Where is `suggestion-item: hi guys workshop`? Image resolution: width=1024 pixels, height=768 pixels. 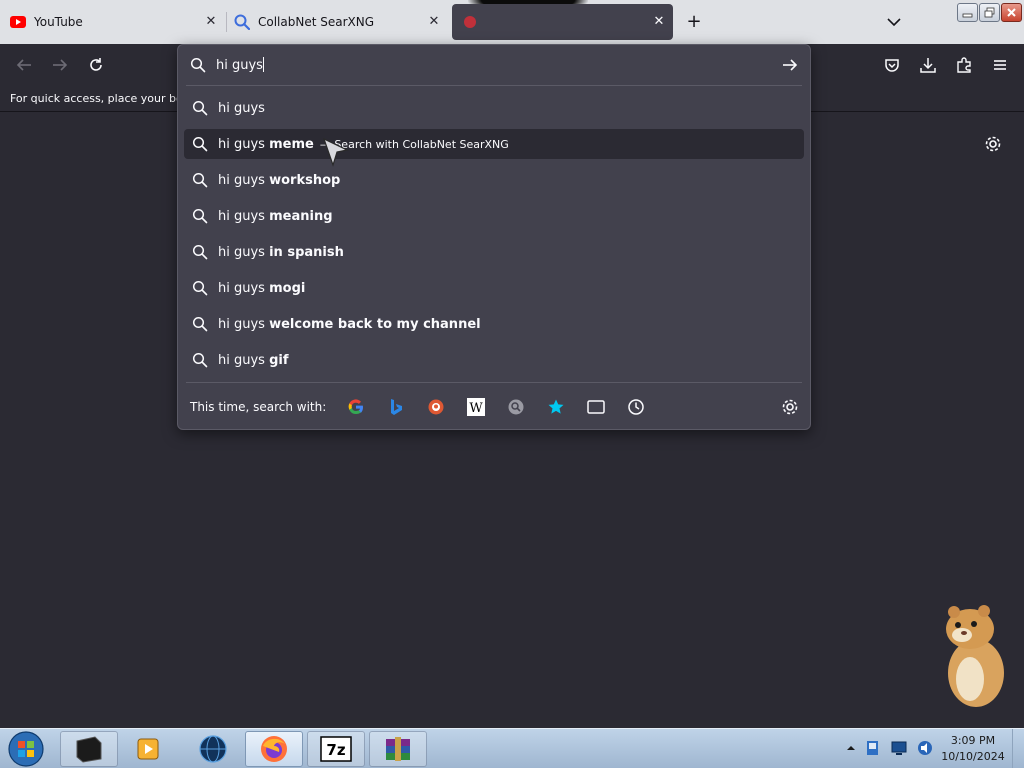
suggestion-item: hi guys workshop is located at coordinates (494, 180).